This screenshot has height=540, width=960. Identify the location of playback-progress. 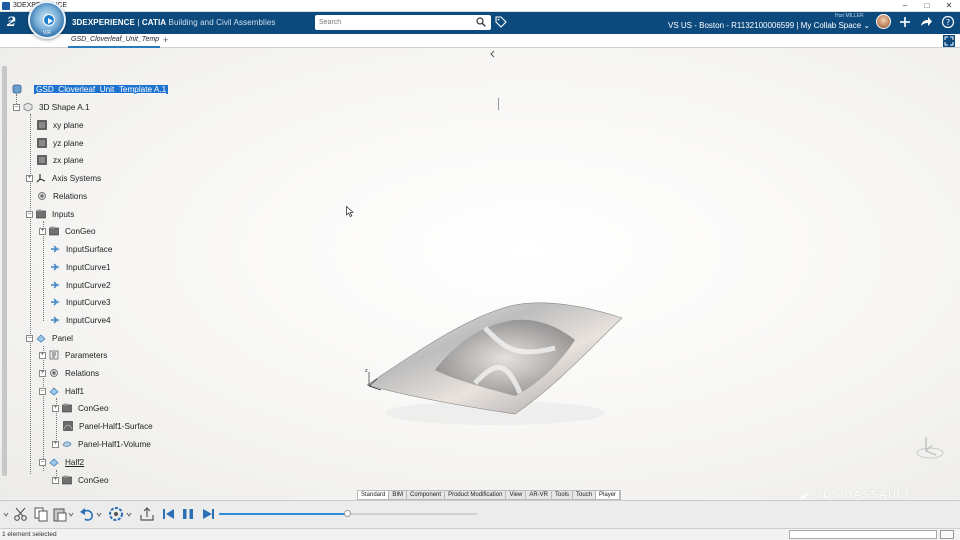
(283, 514).